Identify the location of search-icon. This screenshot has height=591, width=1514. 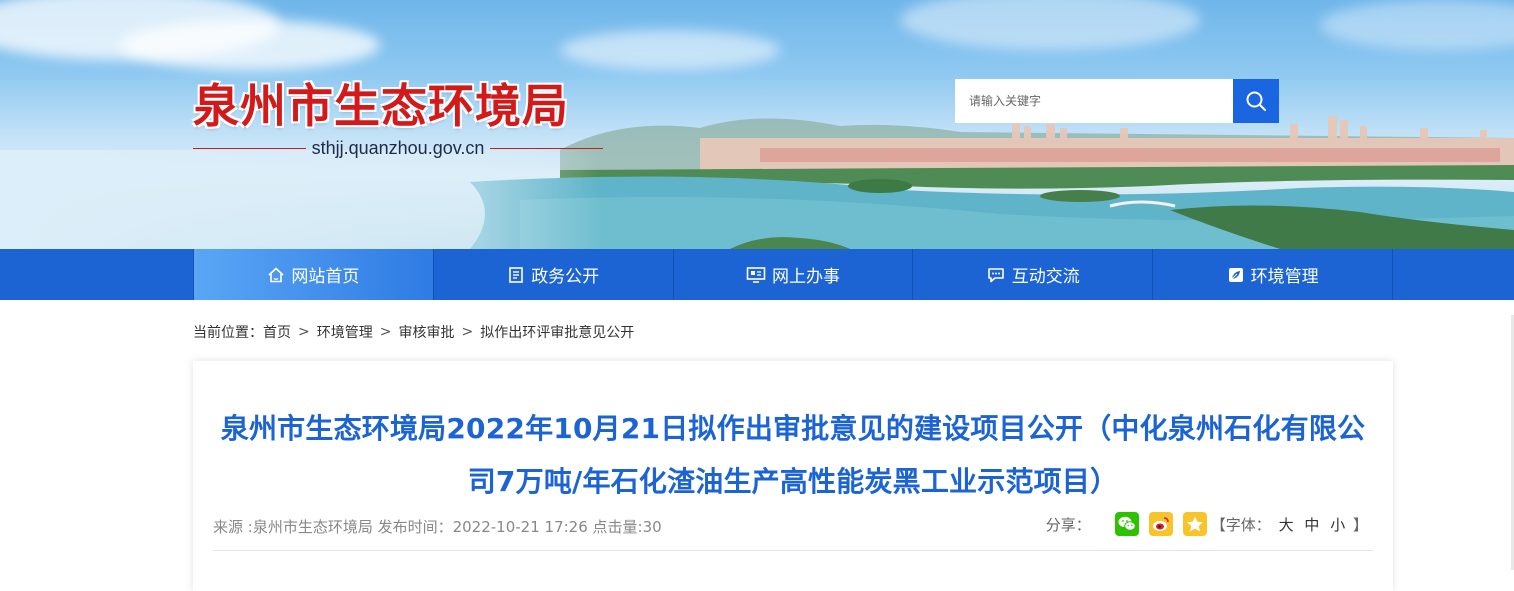
(1256, 101).